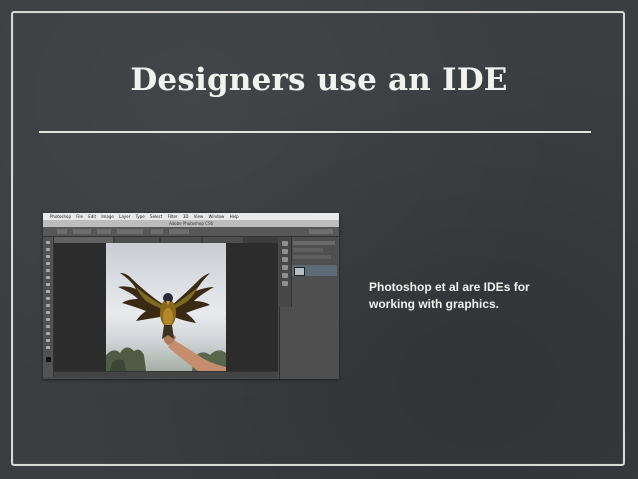  I want to click on menu-item: Window, so click(216, 216).